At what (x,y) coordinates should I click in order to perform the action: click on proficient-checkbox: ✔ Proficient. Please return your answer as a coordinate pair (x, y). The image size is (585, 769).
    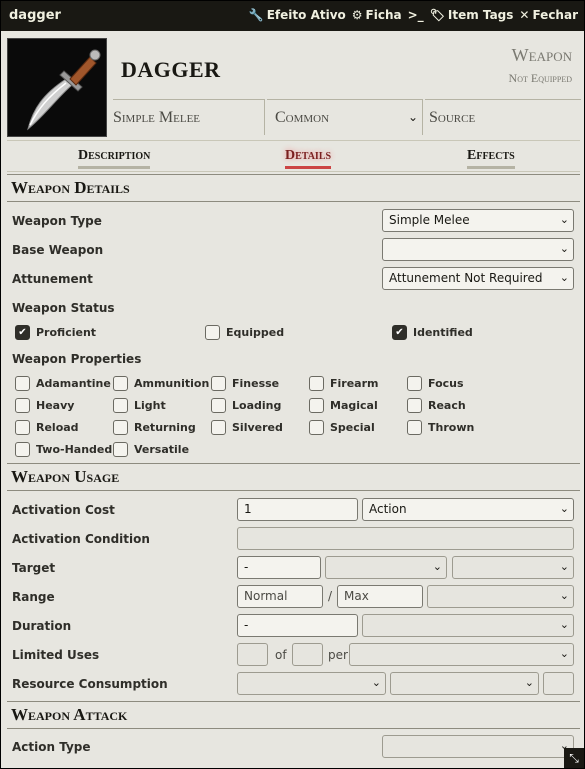
    Looking at the image, I should click on (55, 332).